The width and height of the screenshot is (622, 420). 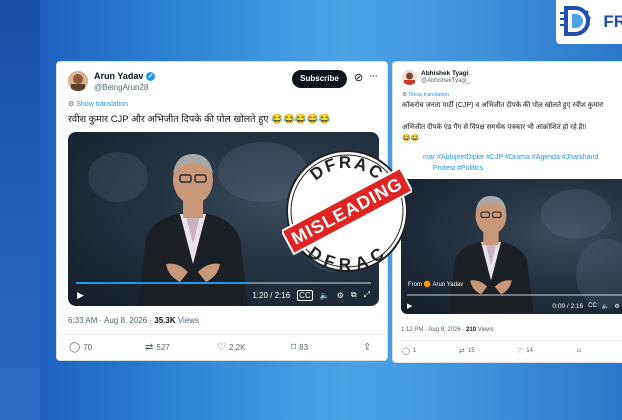 I want to click on dfrac-logo: FR, so click(x=589, y=22).